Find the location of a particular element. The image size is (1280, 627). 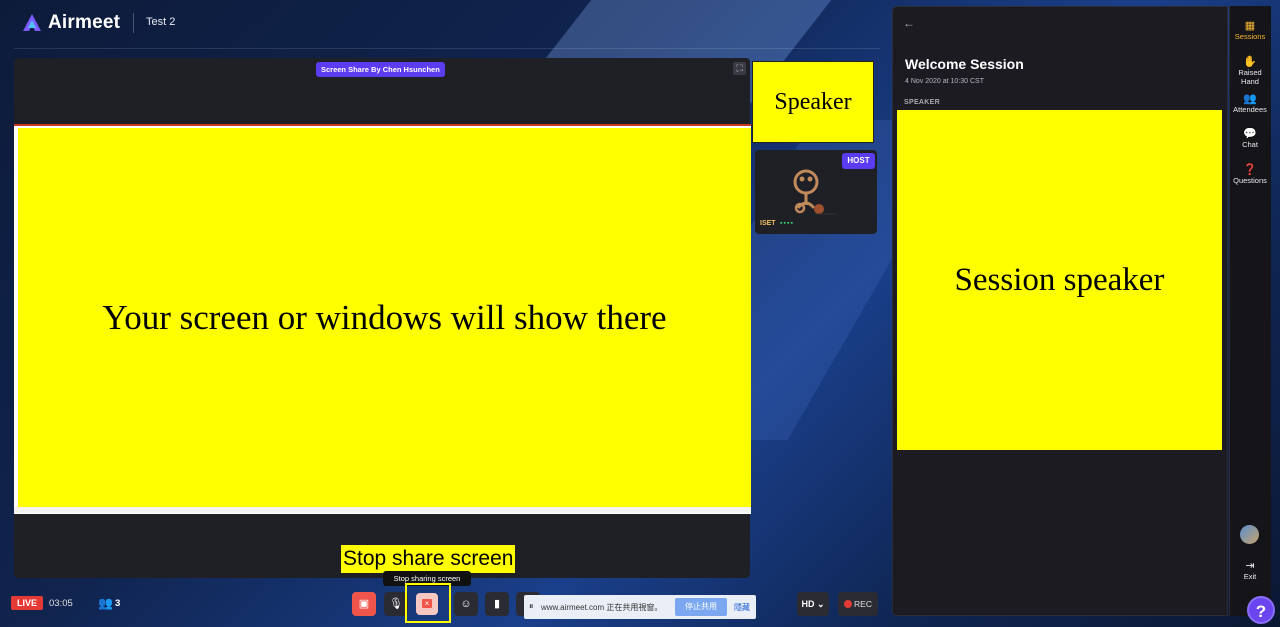

rail-item-label: Chat is located at coordinates (1250, 144).